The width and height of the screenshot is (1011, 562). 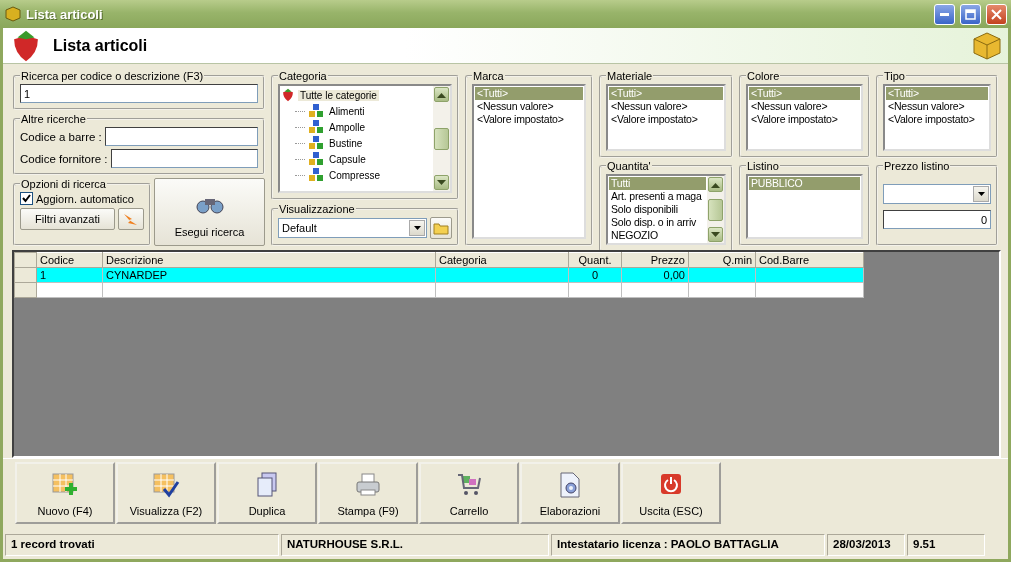 I want to click on folder-button, so click(x=441, y=228).